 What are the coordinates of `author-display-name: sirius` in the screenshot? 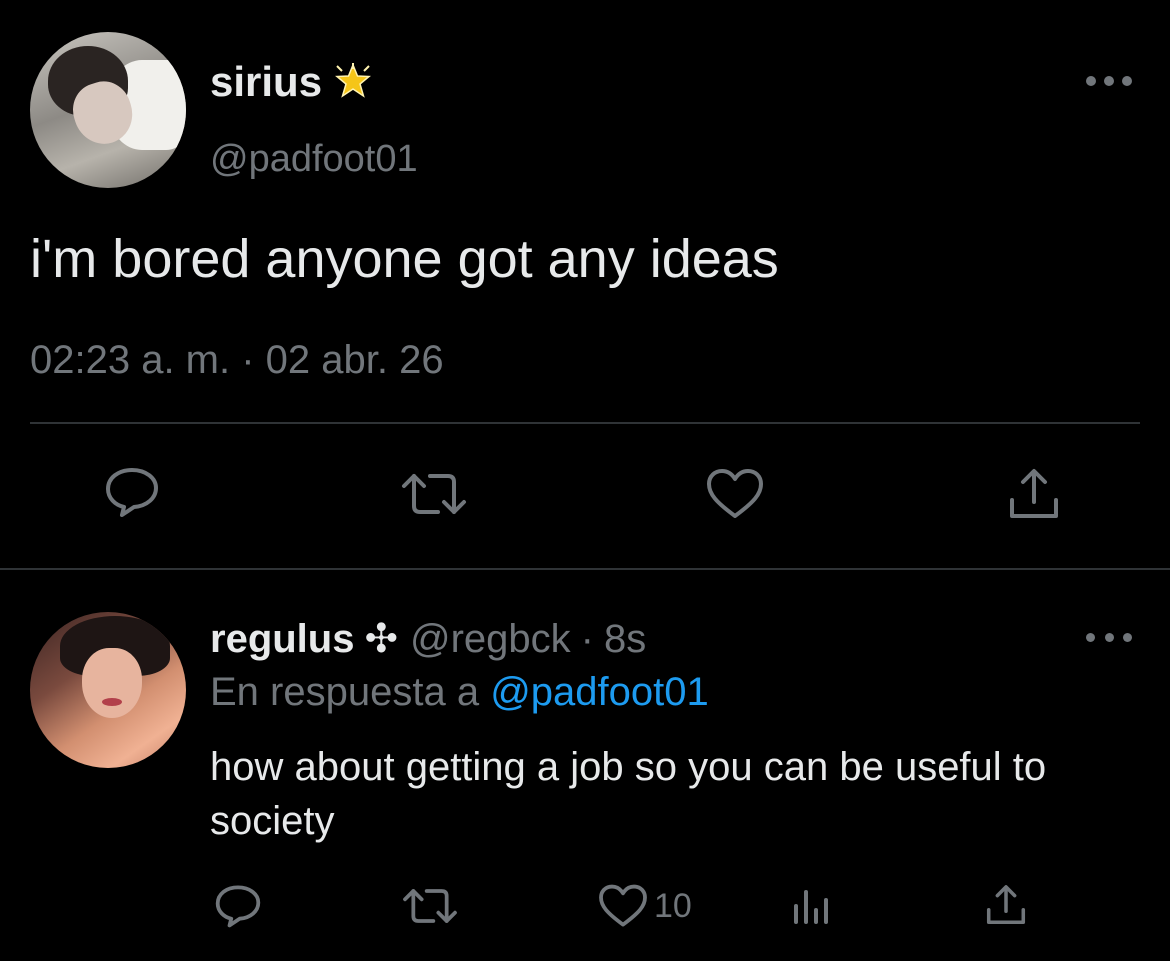 It's located at (266, 81).